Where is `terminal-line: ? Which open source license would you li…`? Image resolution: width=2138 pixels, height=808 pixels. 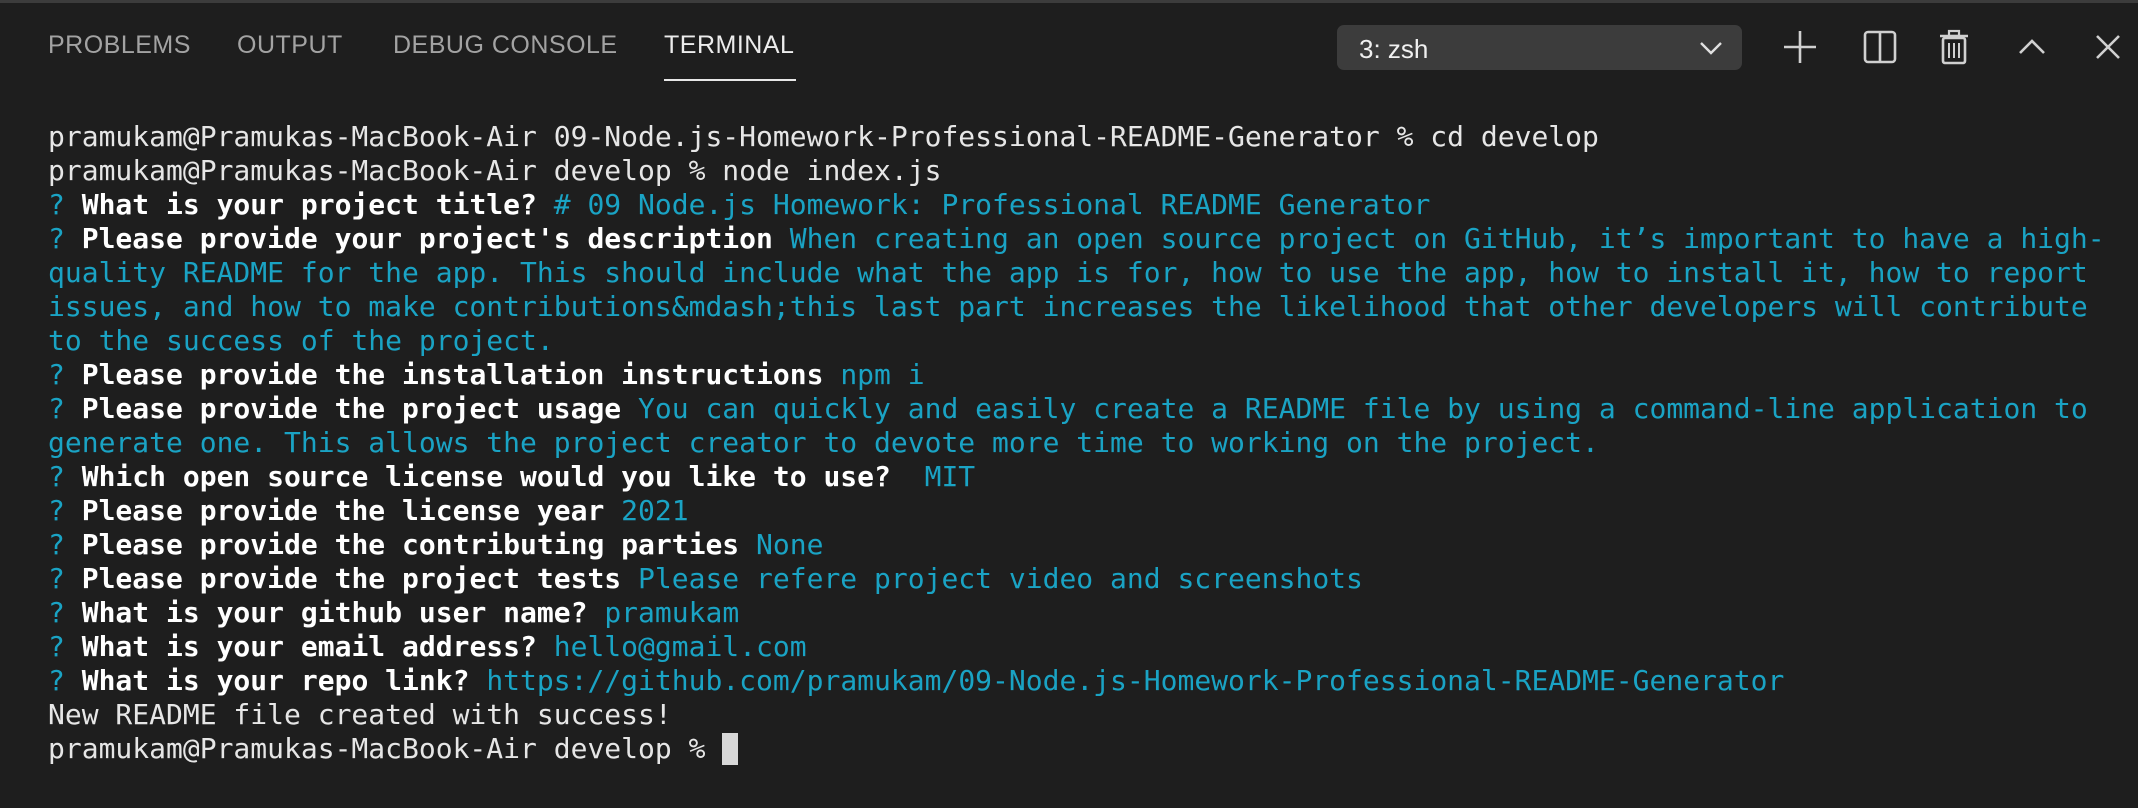 terminal-line: ? Which open source license would you li… is located at coordinates (511, 477).